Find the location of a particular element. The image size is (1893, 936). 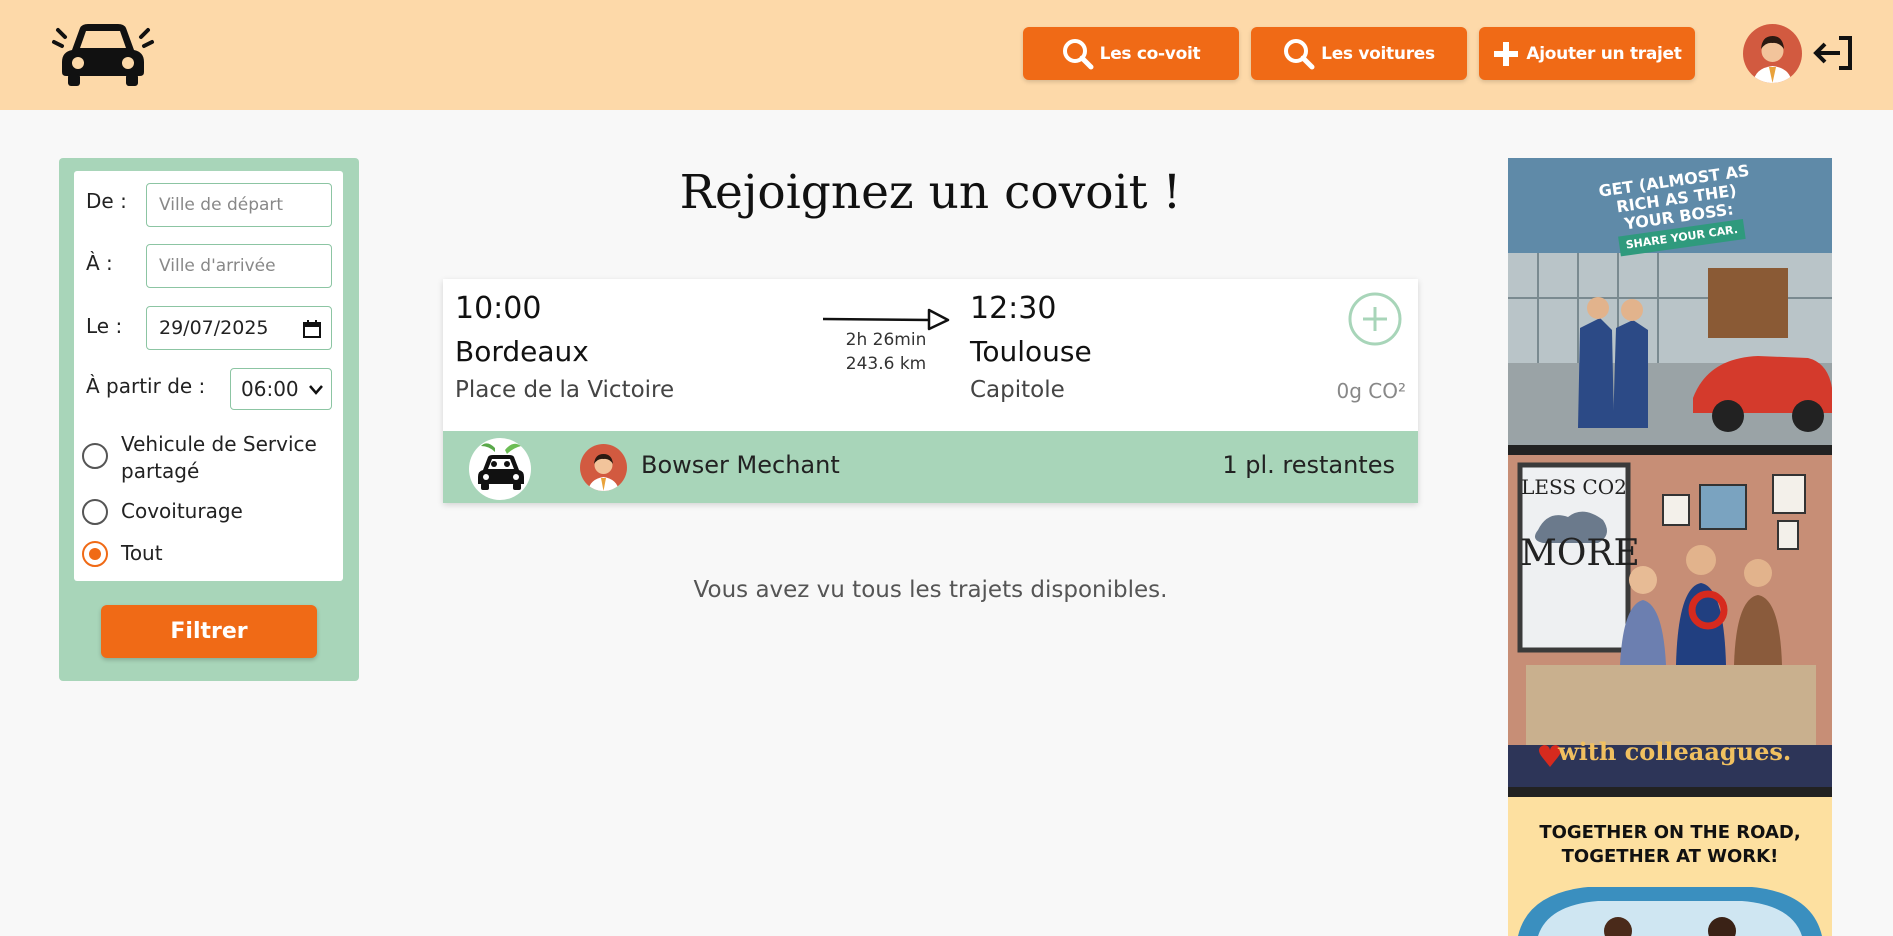

nav-voitures-button: Les voitures is located at coordinates (1359, 53).